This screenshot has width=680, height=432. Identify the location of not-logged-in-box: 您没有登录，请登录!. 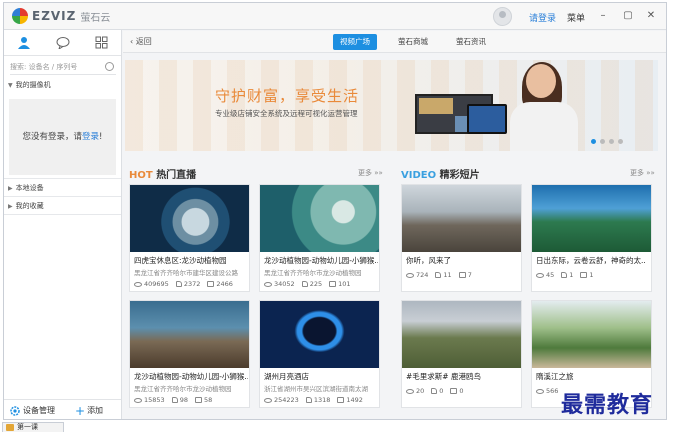
(62, 137).